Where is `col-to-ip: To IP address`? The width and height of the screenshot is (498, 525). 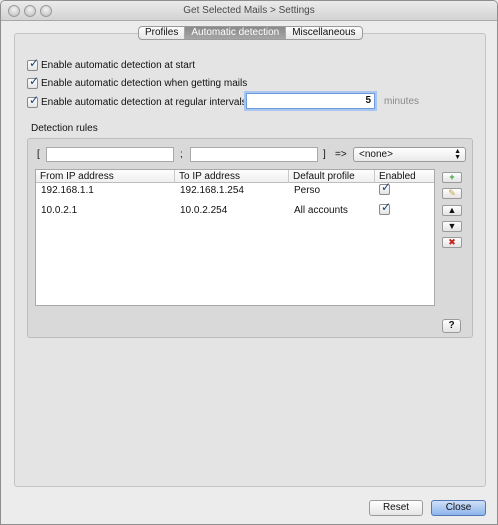 col-to-ip: To IP address is located at coordinates (232, 176).